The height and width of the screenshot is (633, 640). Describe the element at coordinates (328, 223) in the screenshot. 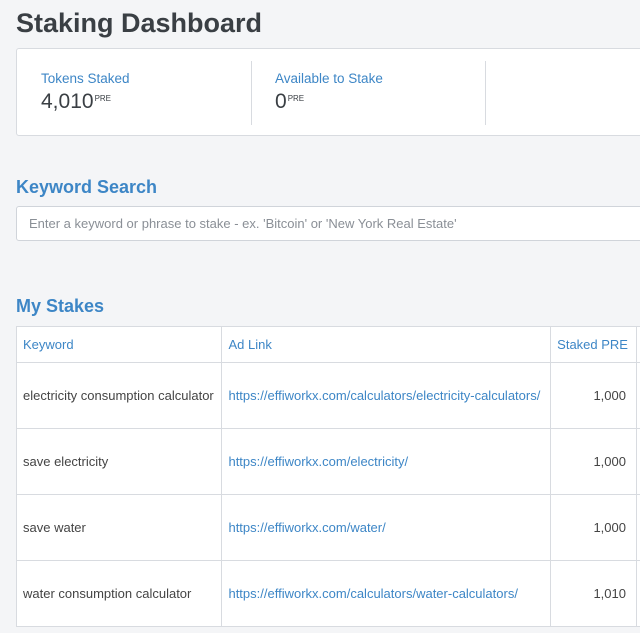

I see `keyword-search-input` at that location.